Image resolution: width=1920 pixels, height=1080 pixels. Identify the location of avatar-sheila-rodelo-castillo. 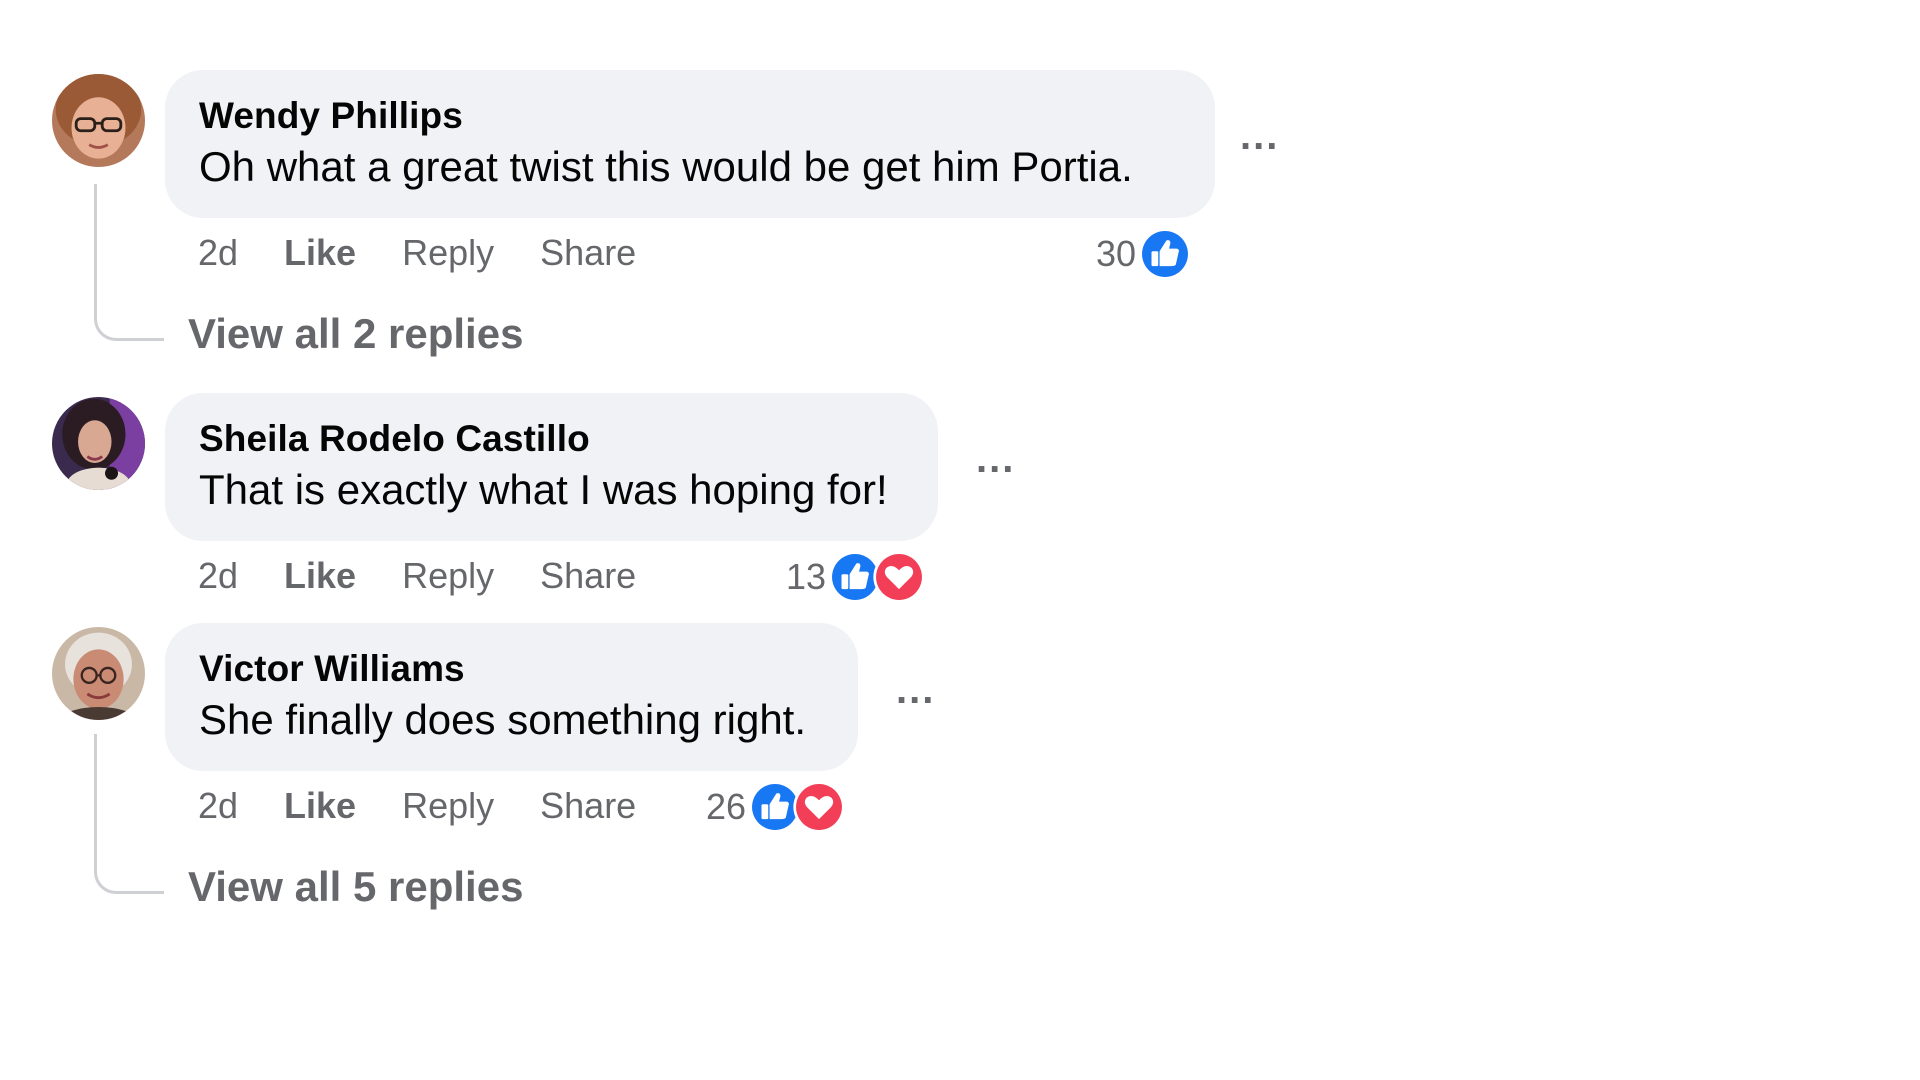
(98, 443).